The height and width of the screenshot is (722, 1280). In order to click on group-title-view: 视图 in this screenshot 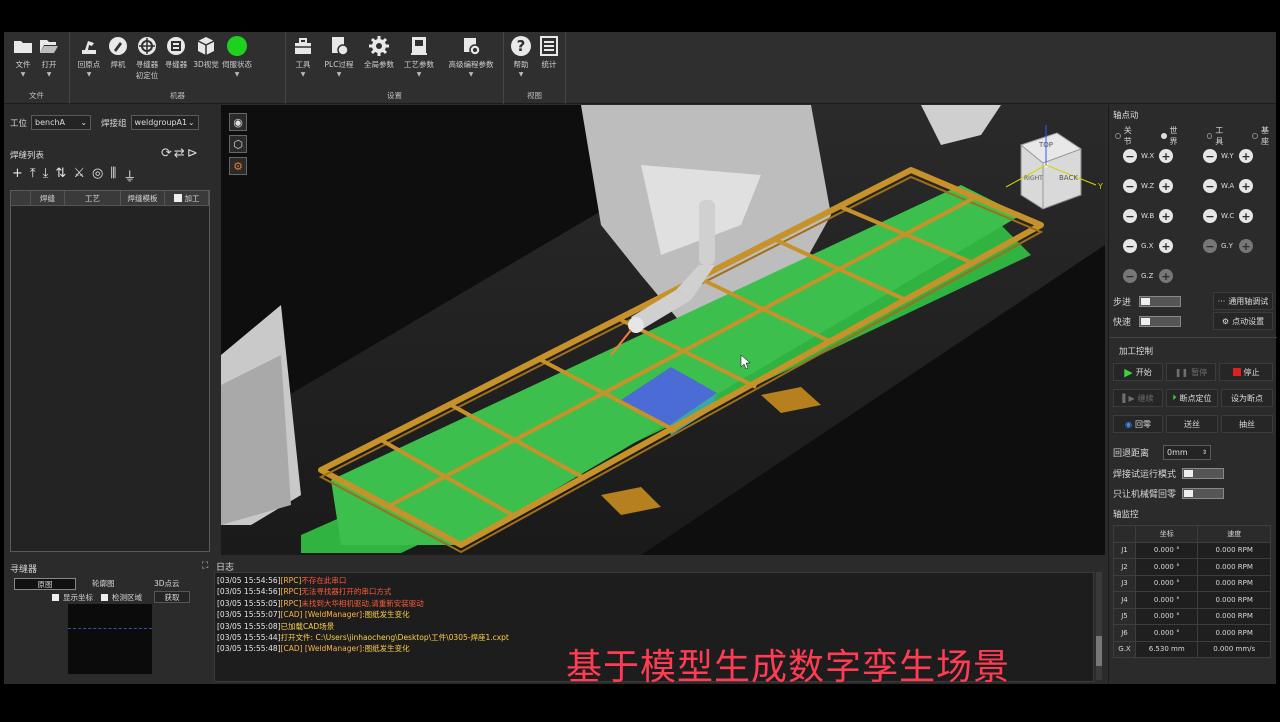, I will do `click(534, 95)`.